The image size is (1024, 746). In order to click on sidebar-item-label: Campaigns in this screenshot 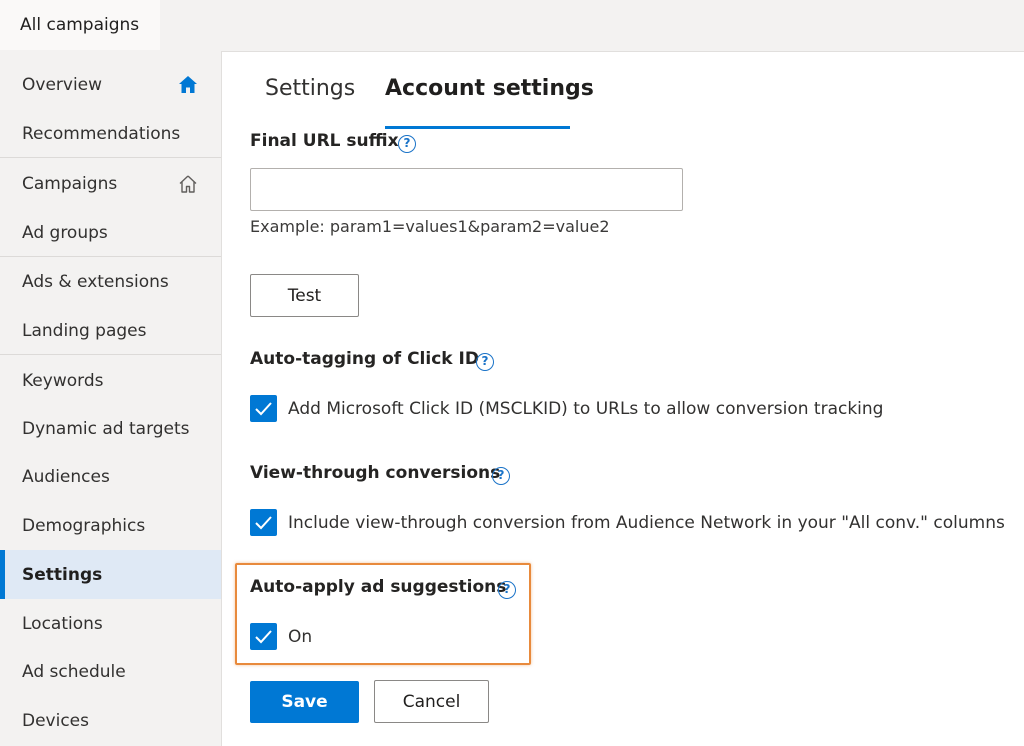, I will do `click(70, 183)`.